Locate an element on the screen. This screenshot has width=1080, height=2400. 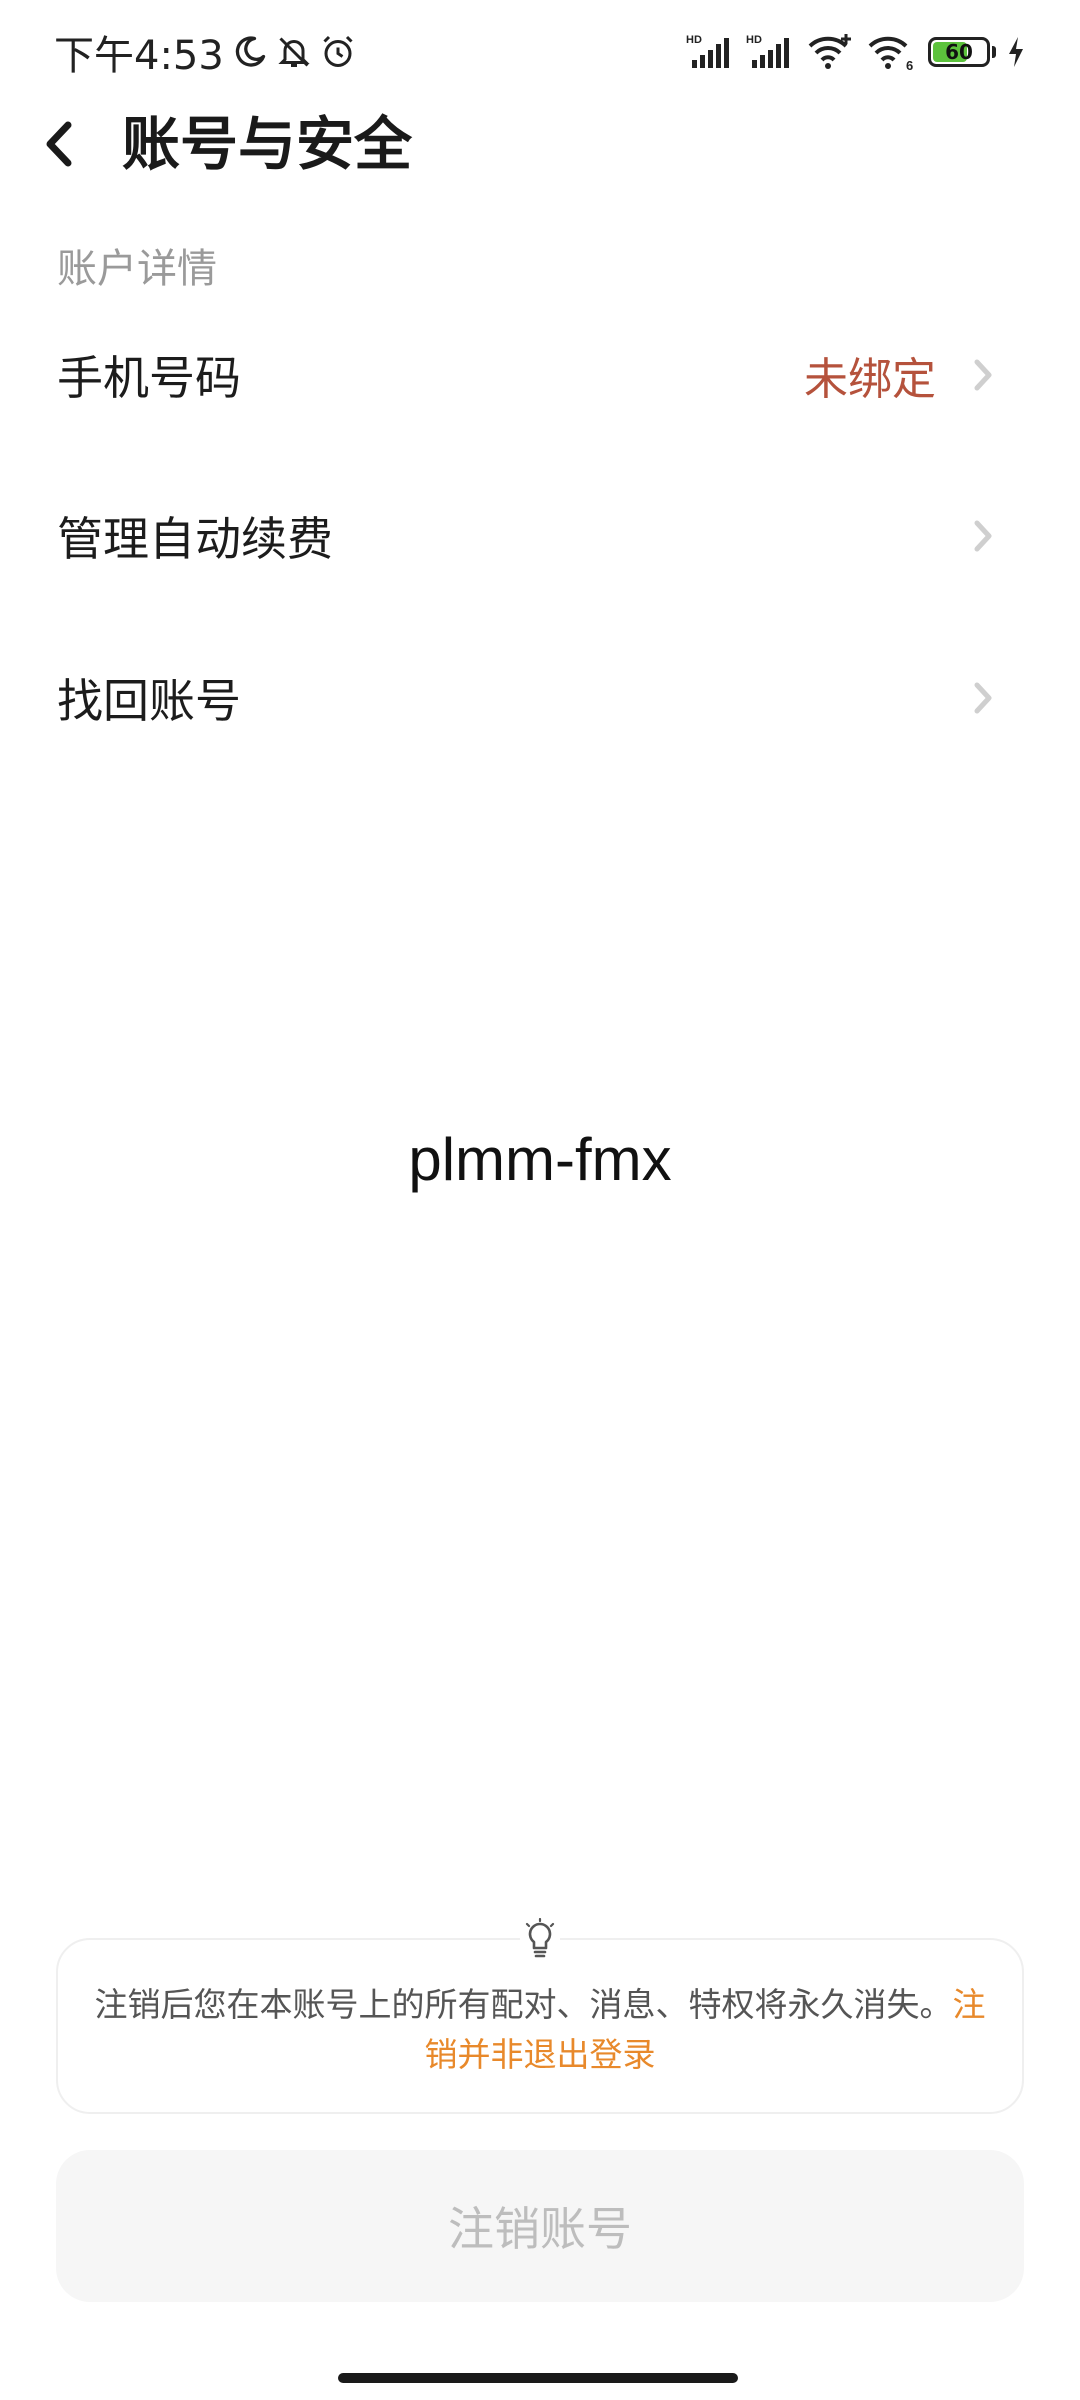
alarm-icon is located at coordinates (338, 52).